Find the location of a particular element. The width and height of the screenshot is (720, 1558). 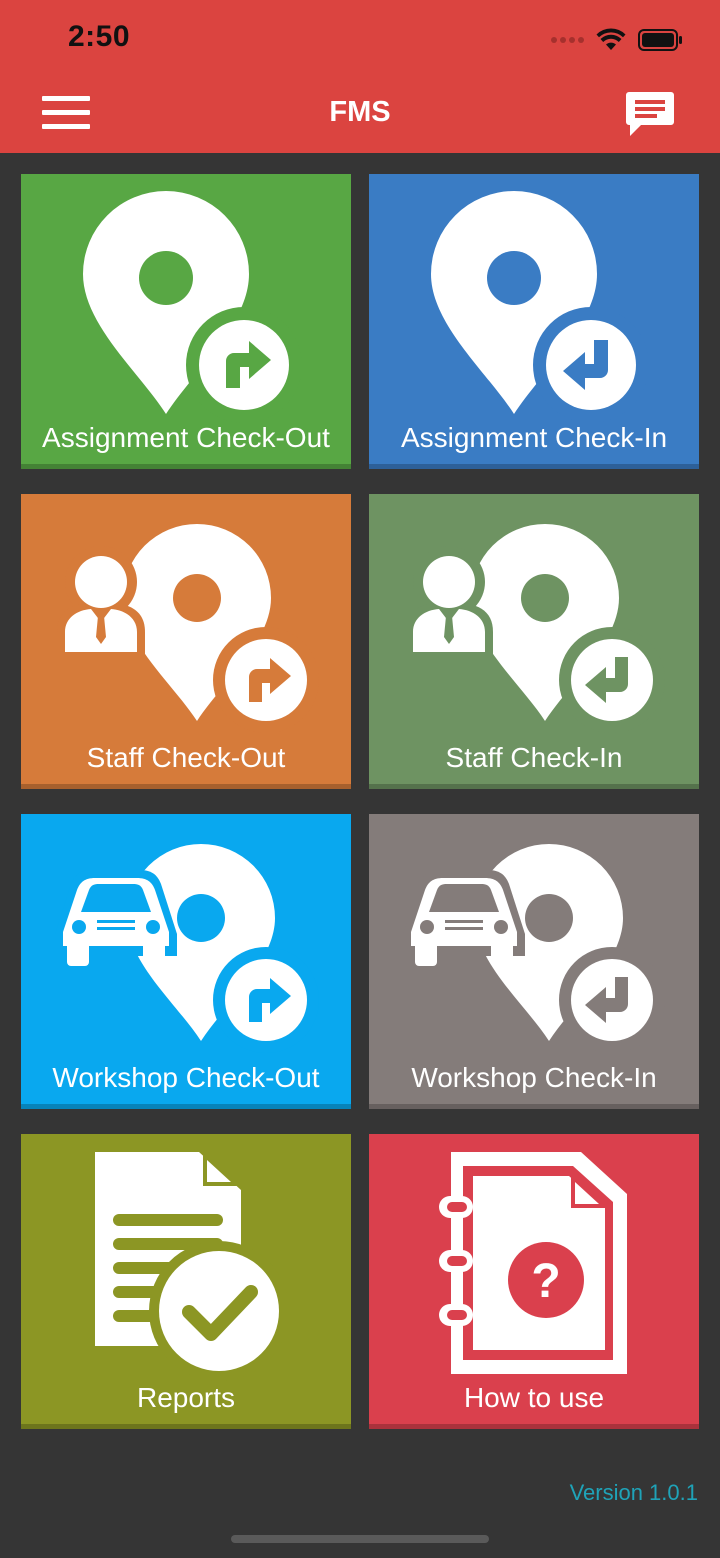

assignment-check-in-tile: Assignment Check-In is located at coordinates (534, 321).